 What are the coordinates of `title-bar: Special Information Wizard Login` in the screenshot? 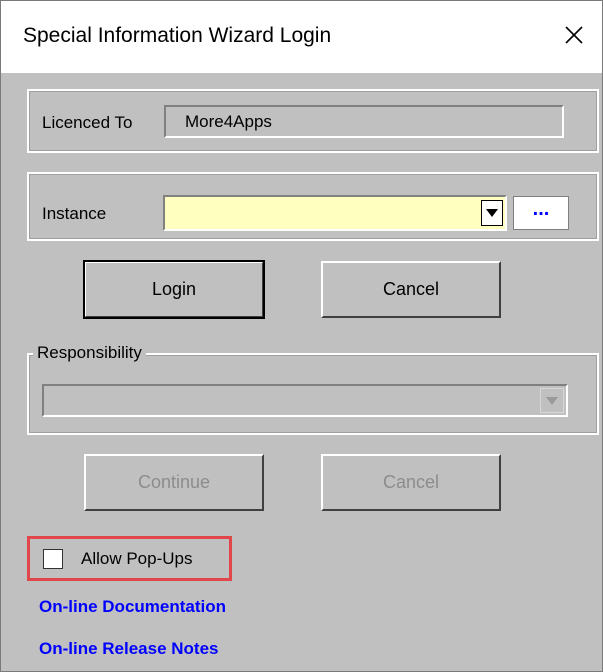 It's located at (301, 37).